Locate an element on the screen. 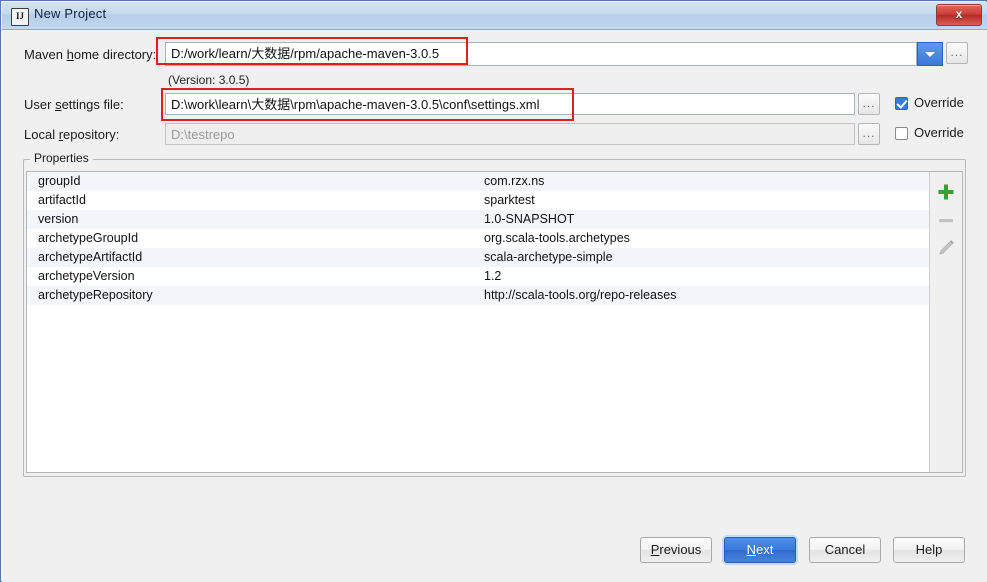 This screenshot has height=582, width=987. local-repository-override-label: Override is located at coordinates (939, 132).